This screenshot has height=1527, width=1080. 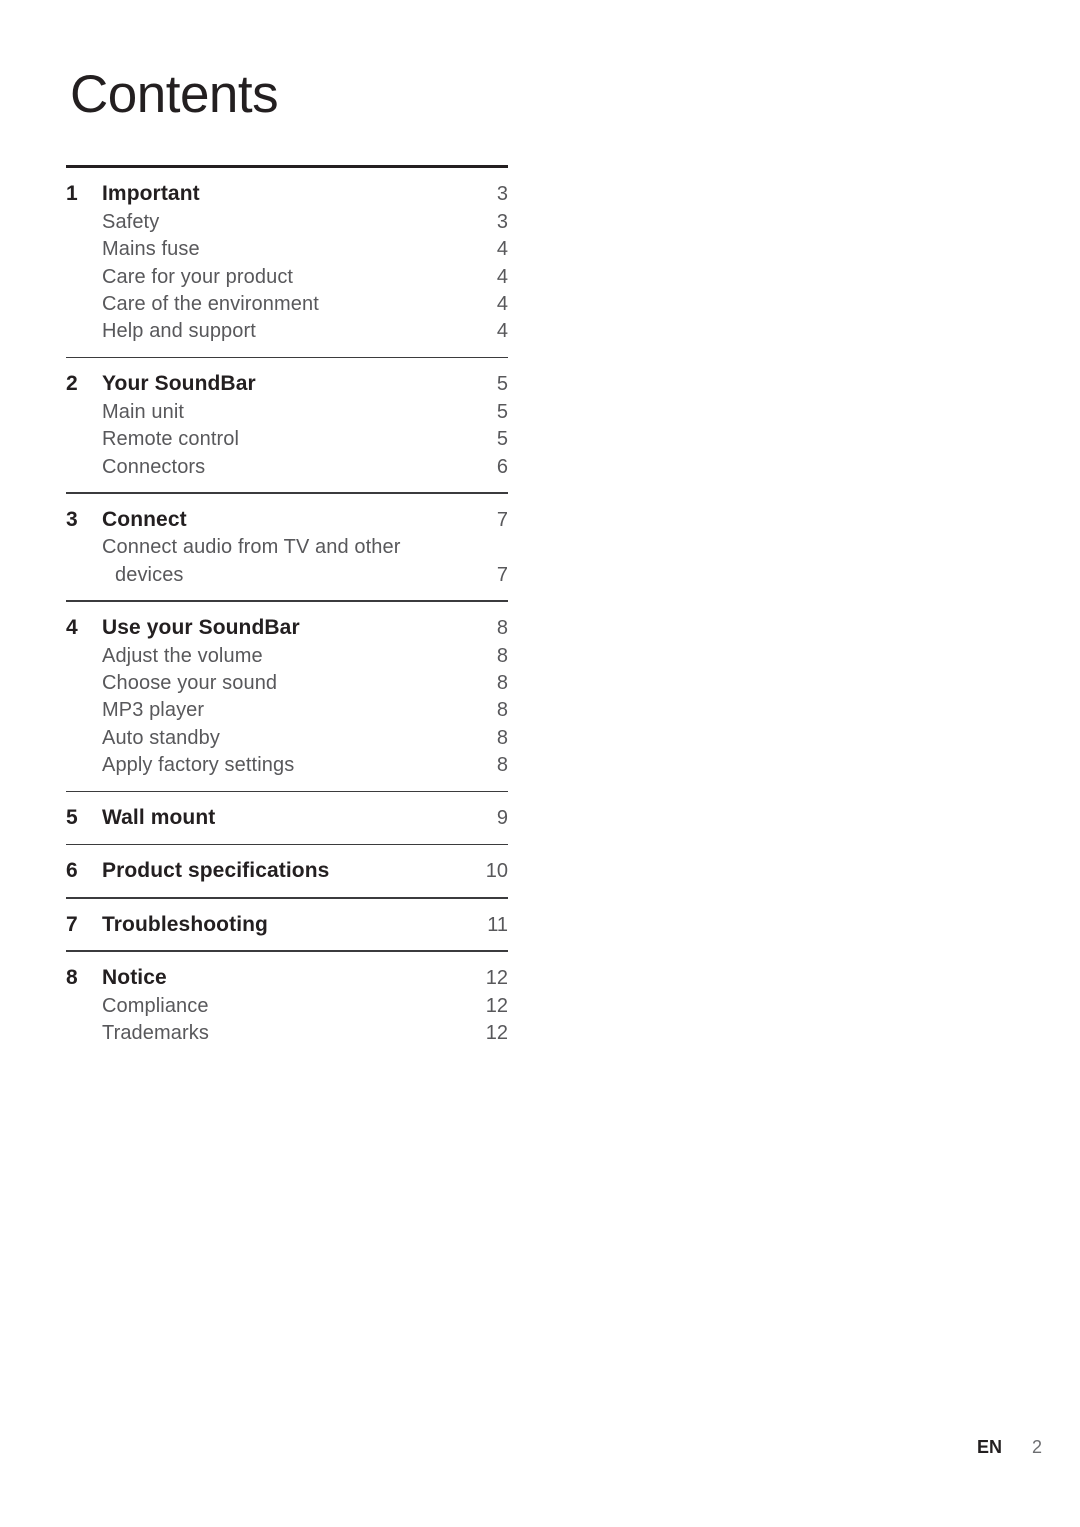 What do you see at coordinates (502, 384) in the screenshot?
I see `toc-section-page-number: 5` at bounding box center [502, 384].